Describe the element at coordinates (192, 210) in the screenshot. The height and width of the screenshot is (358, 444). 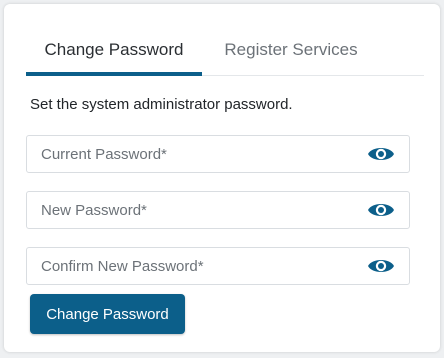
I see `new-password-input` at that location.